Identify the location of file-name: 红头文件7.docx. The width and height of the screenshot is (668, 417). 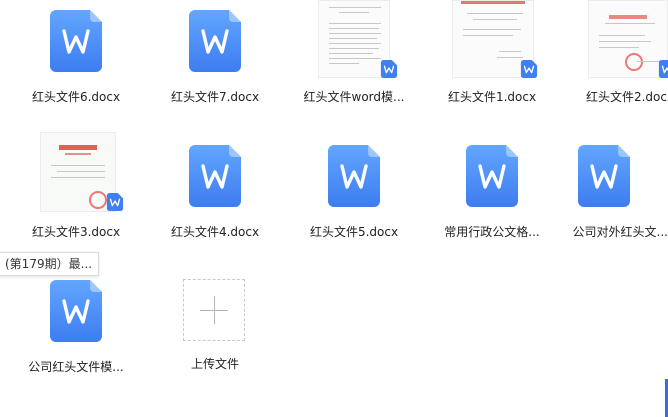
(215, 97).